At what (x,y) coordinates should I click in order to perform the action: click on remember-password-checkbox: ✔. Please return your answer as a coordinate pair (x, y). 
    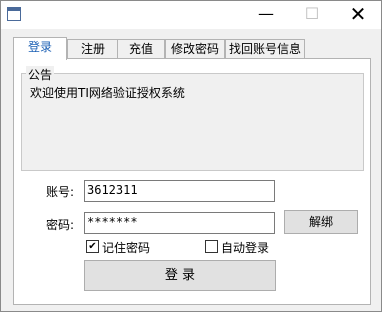
    Looking at the image, I should click on (92, 246).